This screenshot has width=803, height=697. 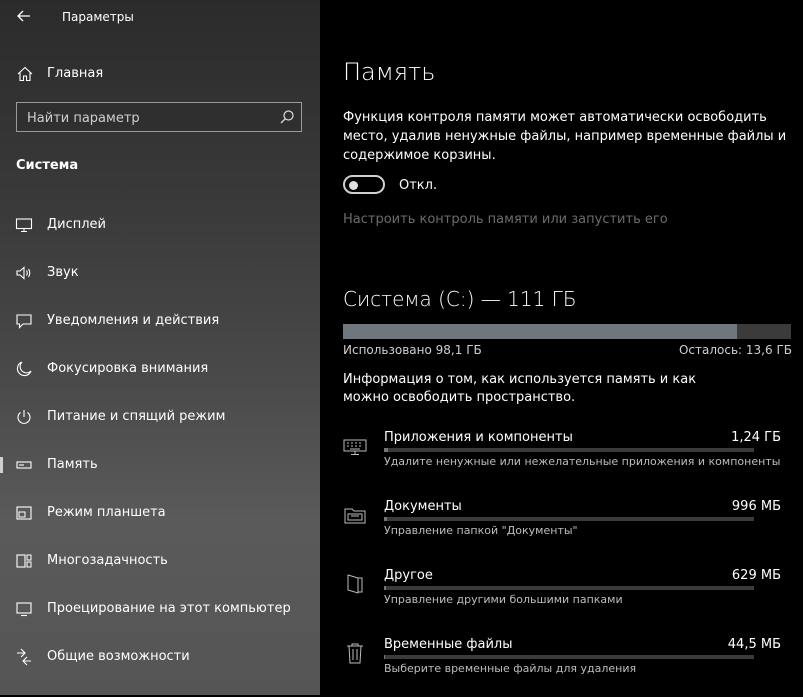 I want to click on sidebar-item-label: Фокусировка внимания, so click(x=128, y=368).